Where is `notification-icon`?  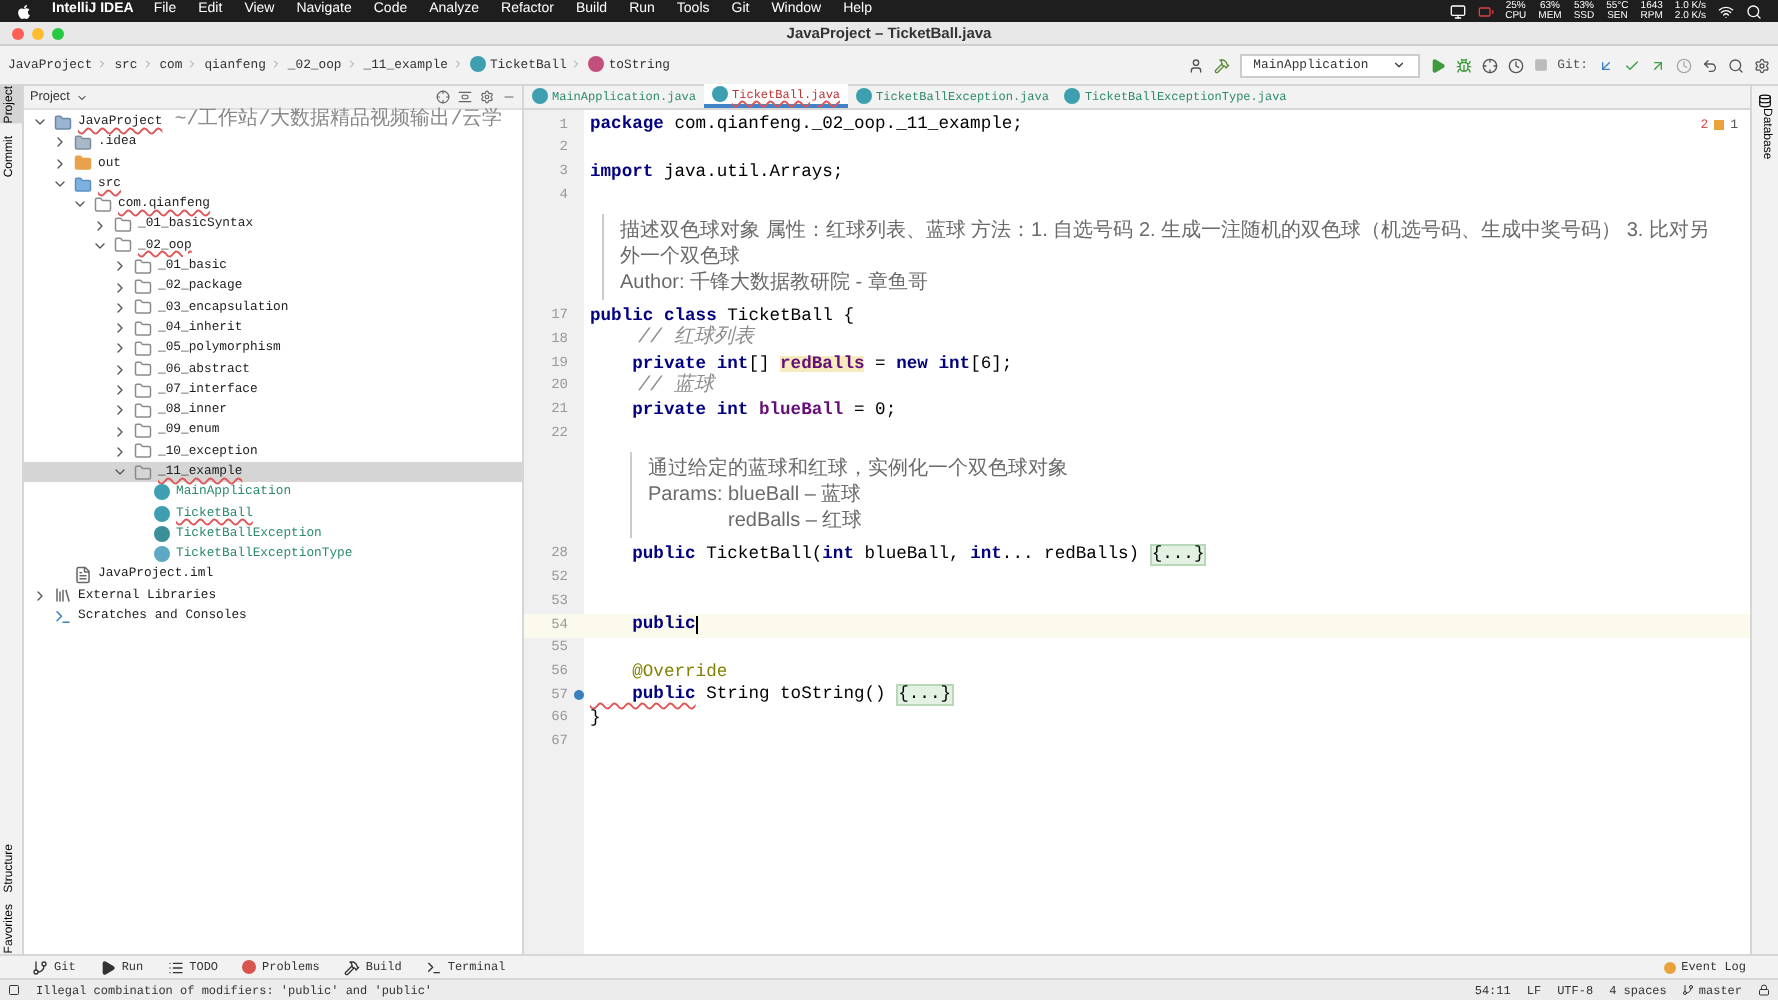
notification-icon is located at coordinates (1669, 967).